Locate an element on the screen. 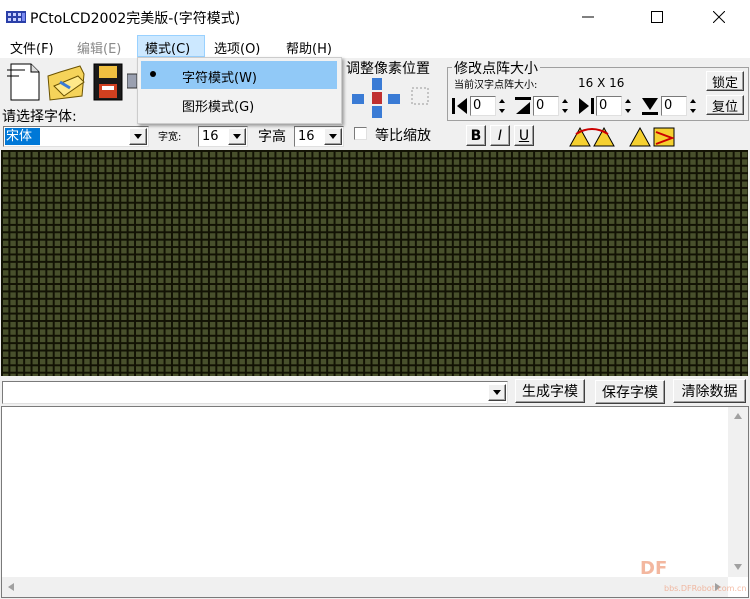 This screenshot has height=599, width=750. menu-options: 选项(O) is located at coordinates (237, 47).